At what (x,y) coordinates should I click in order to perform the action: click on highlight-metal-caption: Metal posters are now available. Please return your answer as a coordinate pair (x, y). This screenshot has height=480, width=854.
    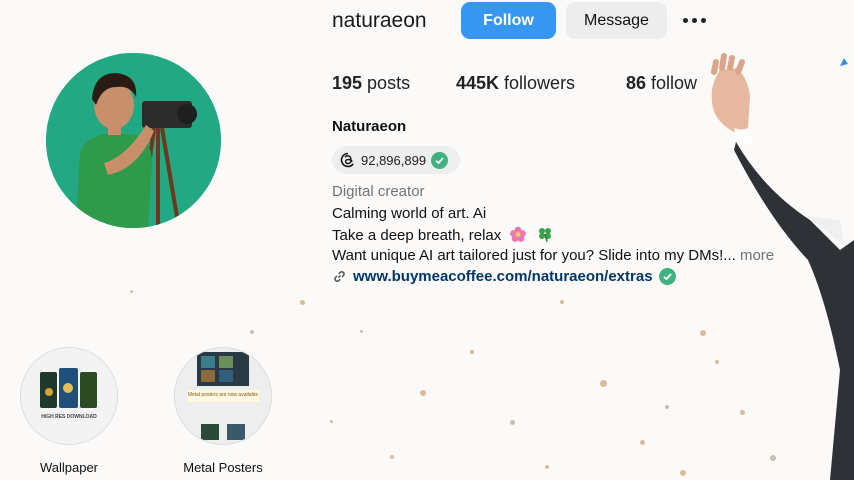
    Looking at the image, I should click on (223, 395).